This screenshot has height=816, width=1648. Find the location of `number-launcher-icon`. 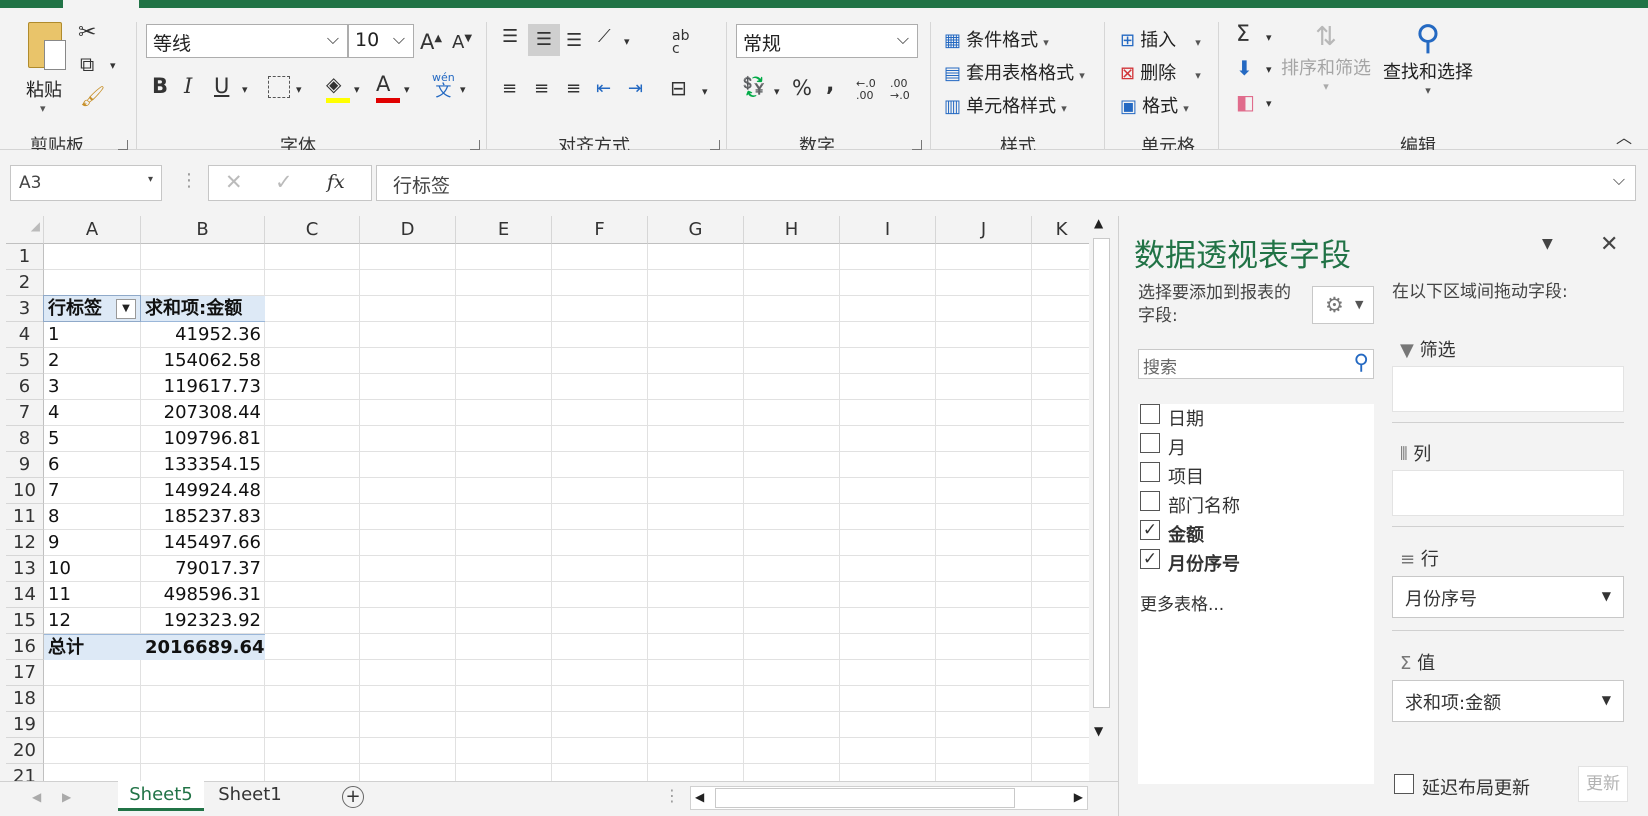

number-launcher-icon is located at coordinates (917, 145).